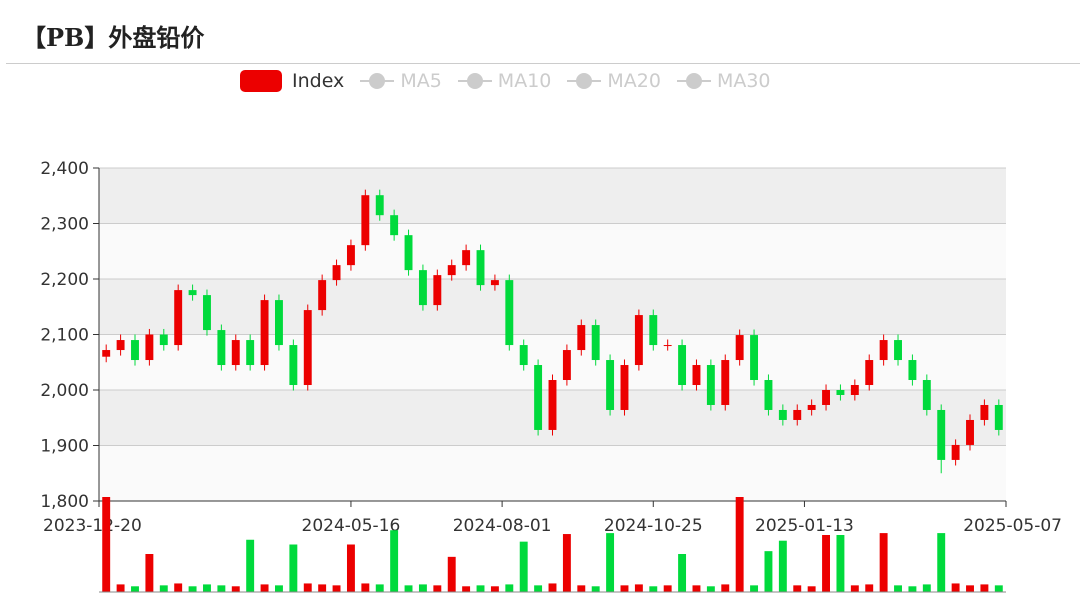 The image size is (1080, 609). What do you see at coordinates (64, 169) in the screenshot?
I see `y-tick-label: 2,400` at bounding box center [64, 169].